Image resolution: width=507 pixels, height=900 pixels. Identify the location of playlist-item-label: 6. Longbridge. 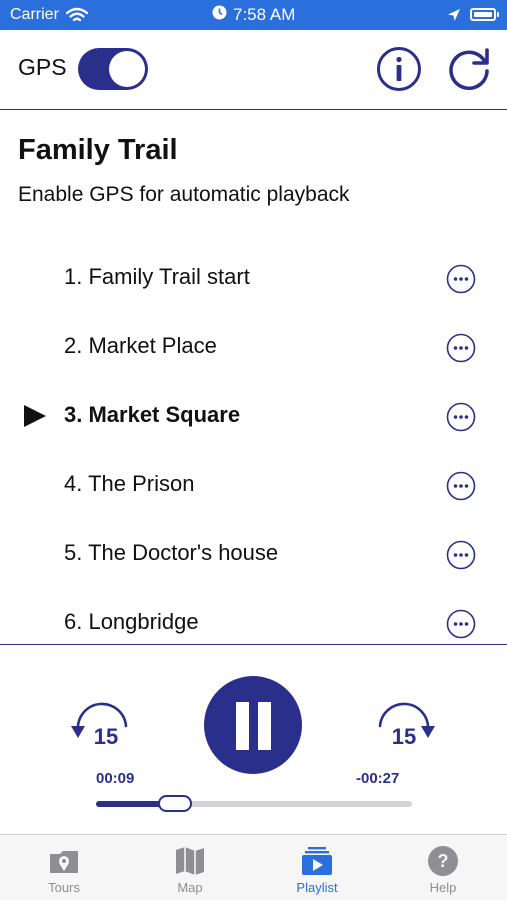
(131, 621).